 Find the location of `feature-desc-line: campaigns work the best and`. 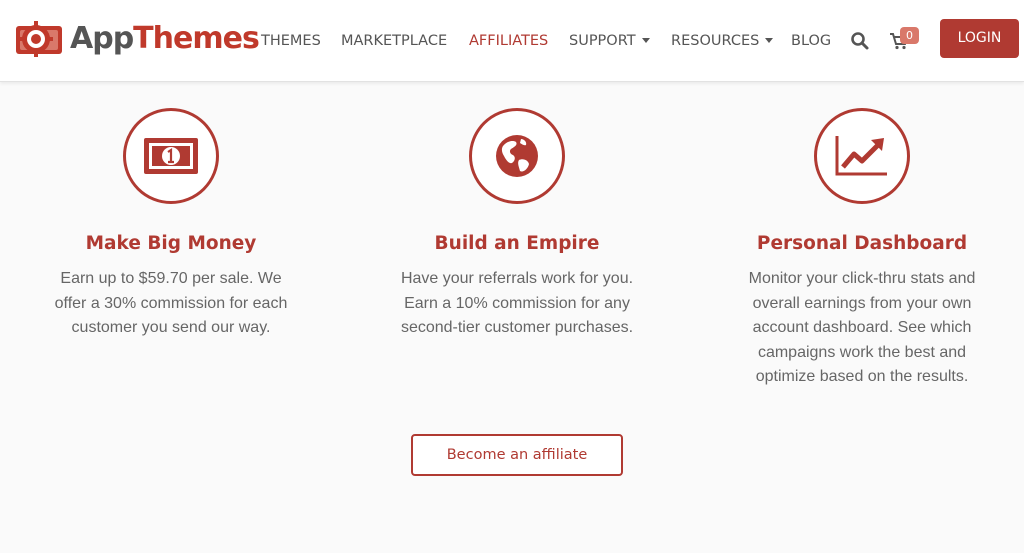

feature-desc-line: campaigns work the best and is located at coordinates (862, 352).